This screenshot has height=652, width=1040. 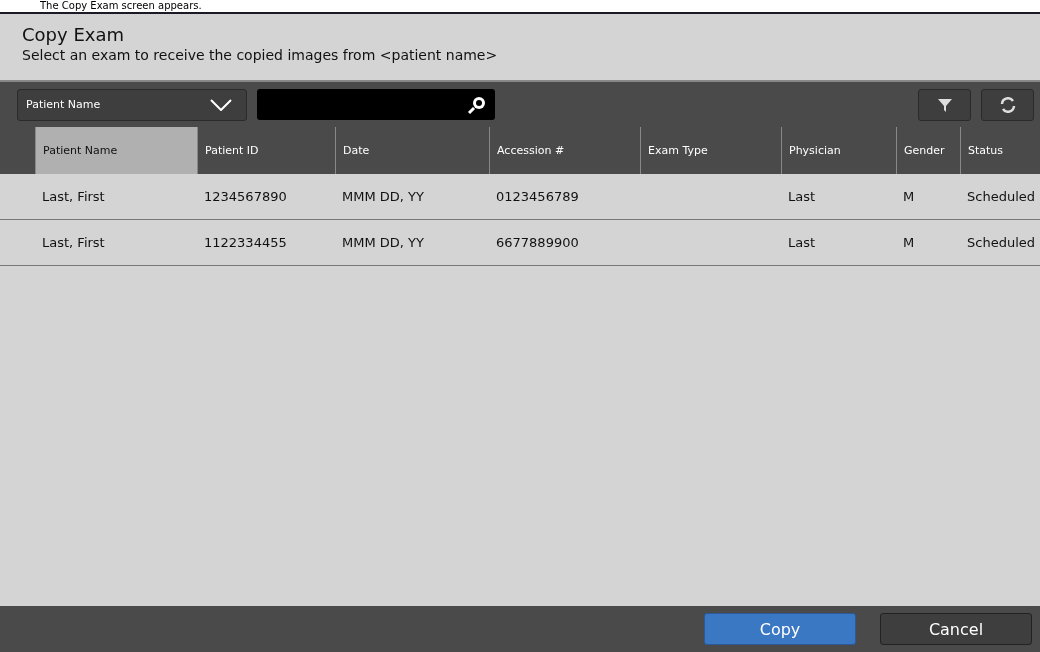 I want to click on search-icon, so click(x=477, y=104).